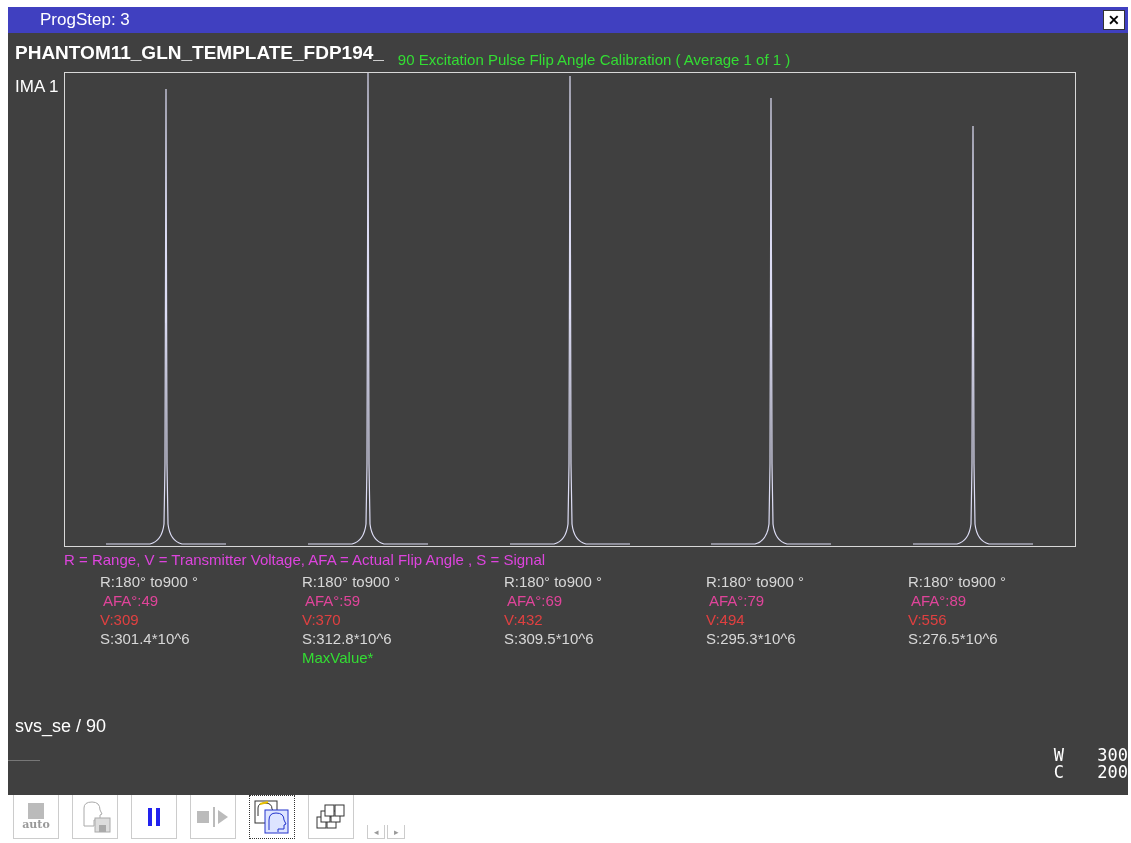 The width and height of the screenshot is (1131, 843). I want to click on level-value: 300, so click(1112, 755).